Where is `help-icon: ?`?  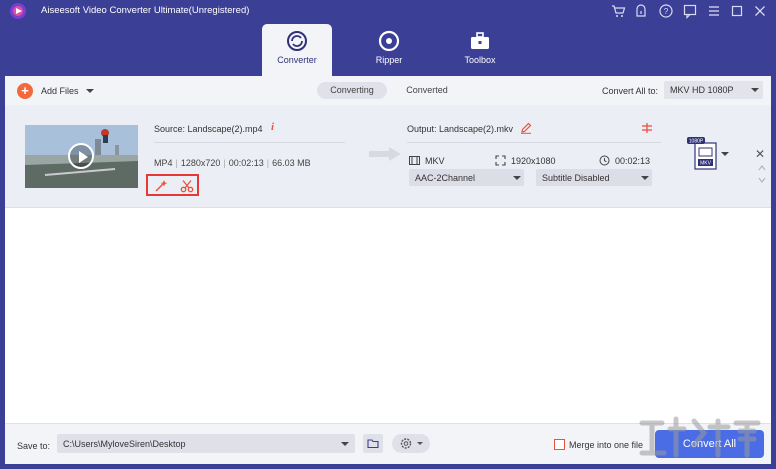 help-icon: ? is located at coordinates (666, 11).